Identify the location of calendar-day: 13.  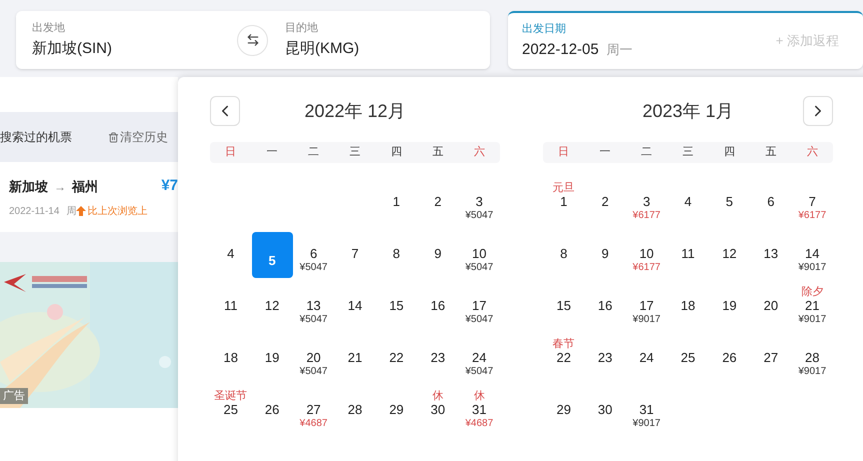
(771, 255).